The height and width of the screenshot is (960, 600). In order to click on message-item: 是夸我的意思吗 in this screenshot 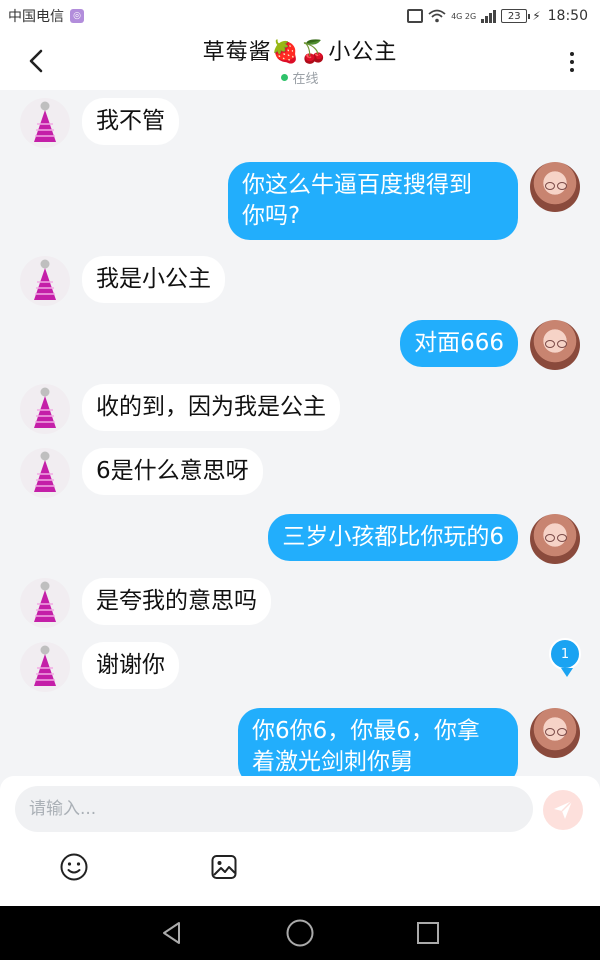, I will do `click(145, 603)`.